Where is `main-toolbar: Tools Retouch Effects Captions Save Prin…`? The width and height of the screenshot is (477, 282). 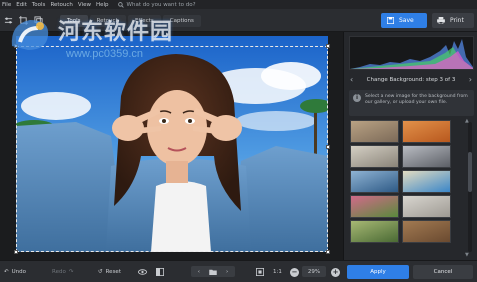
main-toolbar: Tools Retouch Effects Captions Save Prin… is located at coordinates (238, 20).